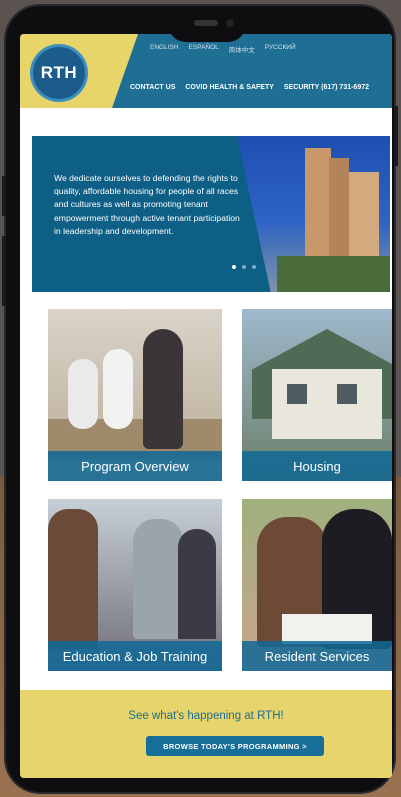 The image size is (401, 797). Describe the element at coordinates (280, 49) in the screenshot. I see `lang-russian: РУССКИЙ` at that location.